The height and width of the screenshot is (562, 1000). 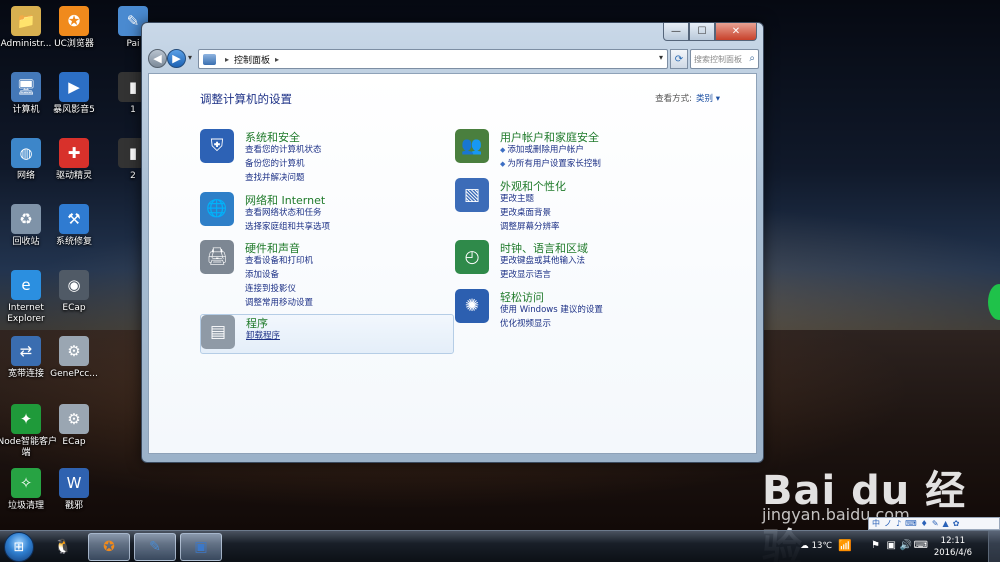 I want to click on category-link: 查看您的计算机状态, so click(x=283, y=151).